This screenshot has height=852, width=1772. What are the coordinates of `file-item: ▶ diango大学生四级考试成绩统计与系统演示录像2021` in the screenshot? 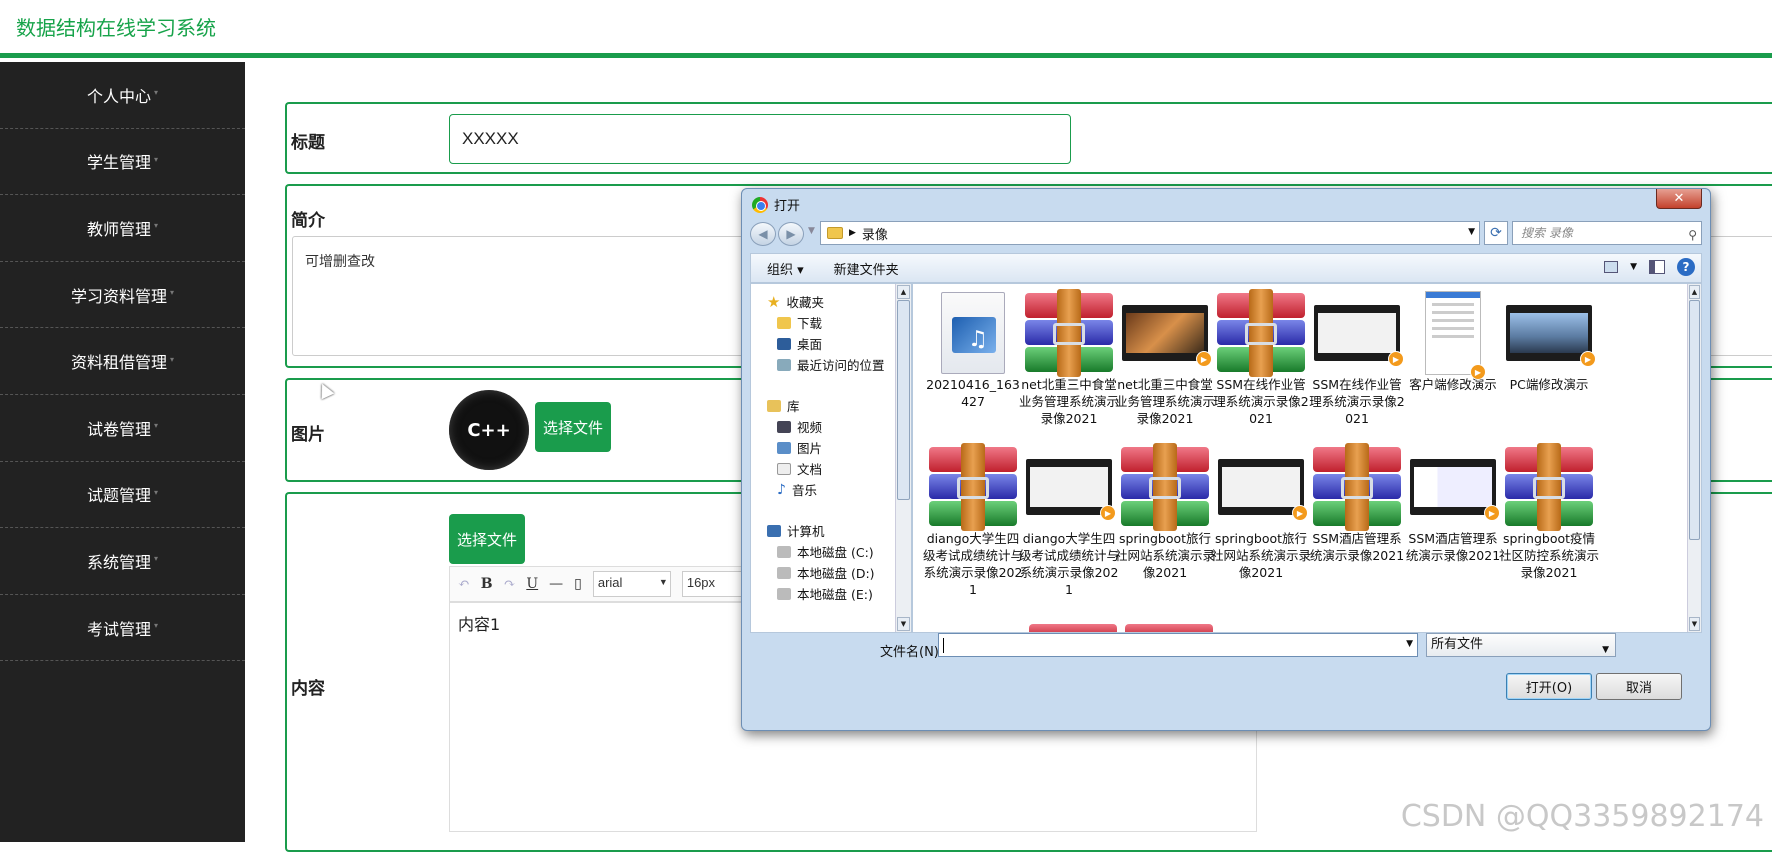 It's located at (1069, 522).